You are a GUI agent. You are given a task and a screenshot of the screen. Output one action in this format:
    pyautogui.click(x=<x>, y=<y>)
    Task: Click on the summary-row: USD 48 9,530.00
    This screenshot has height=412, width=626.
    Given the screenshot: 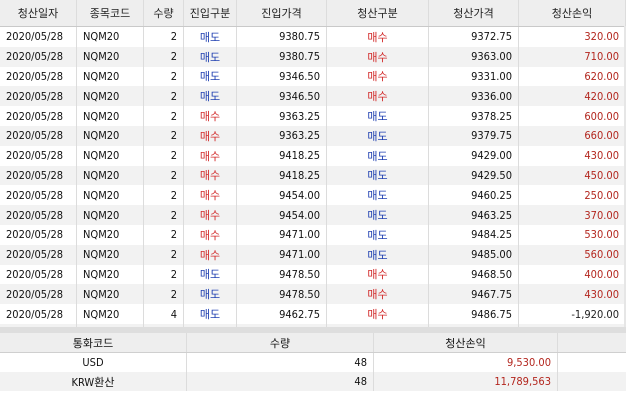 What is the action you would take?
    pyautogui.click(x=313, y=362)
    